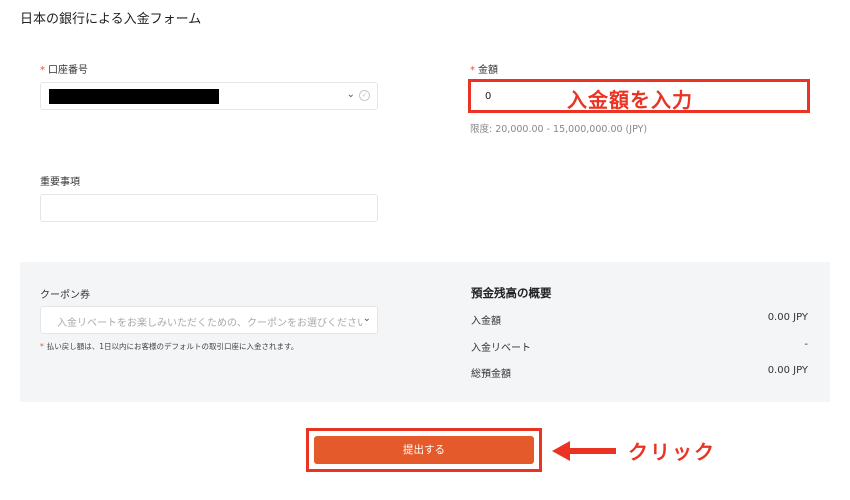 This screenshot has width=850, height=500. I want to click on amount-annotation: 入金額を入力, so click(630, 100).